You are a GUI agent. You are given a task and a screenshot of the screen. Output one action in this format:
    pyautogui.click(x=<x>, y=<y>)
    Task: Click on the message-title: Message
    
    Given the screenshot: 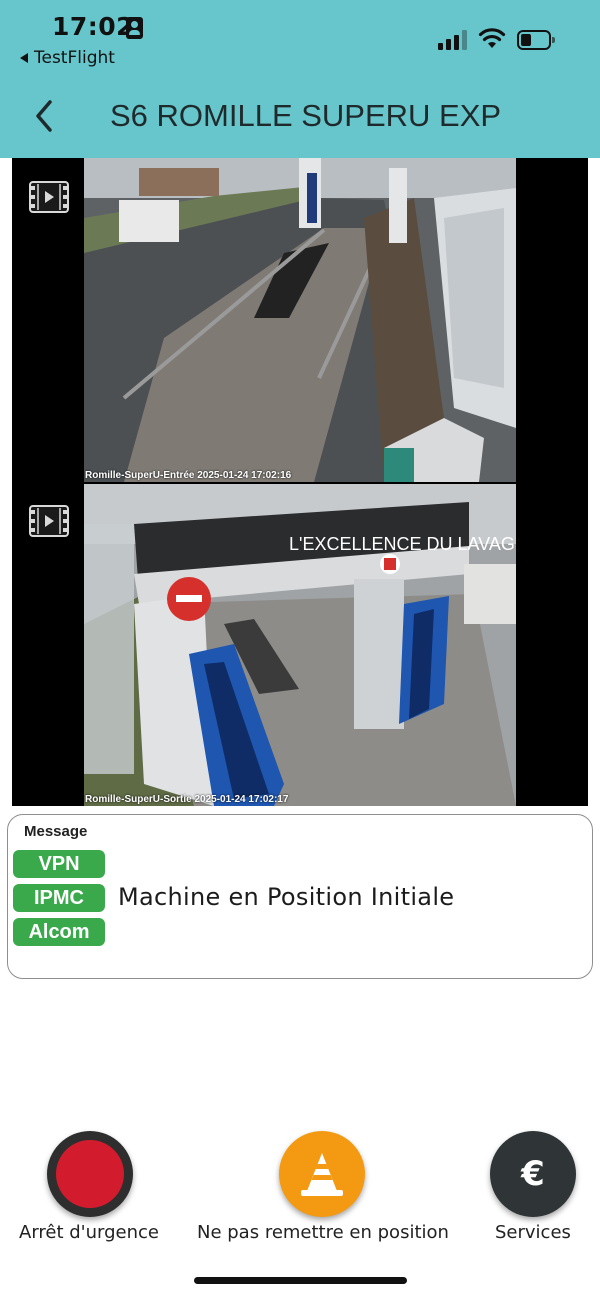 What is the action you would take?
    pyautogui.click(x=56, y=831)
    